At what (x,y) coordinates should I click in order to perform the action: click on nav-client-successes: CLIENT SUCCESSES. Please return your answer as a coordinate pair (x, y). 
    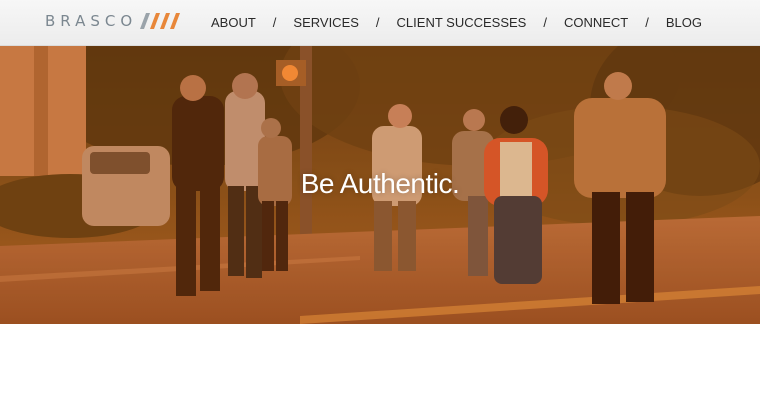
    Looking at the image, I should click on (462, 22).